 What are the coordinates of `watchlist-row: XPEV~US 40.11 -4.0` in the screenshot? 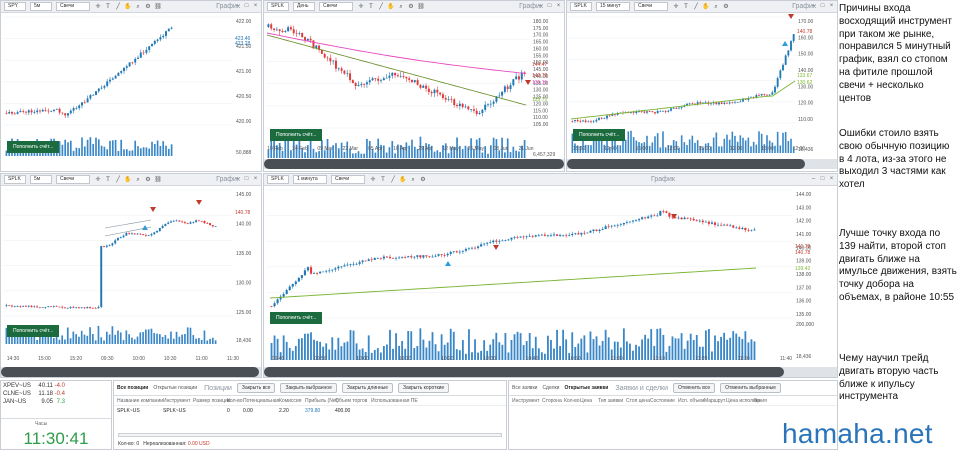 It's located at (56, 386).